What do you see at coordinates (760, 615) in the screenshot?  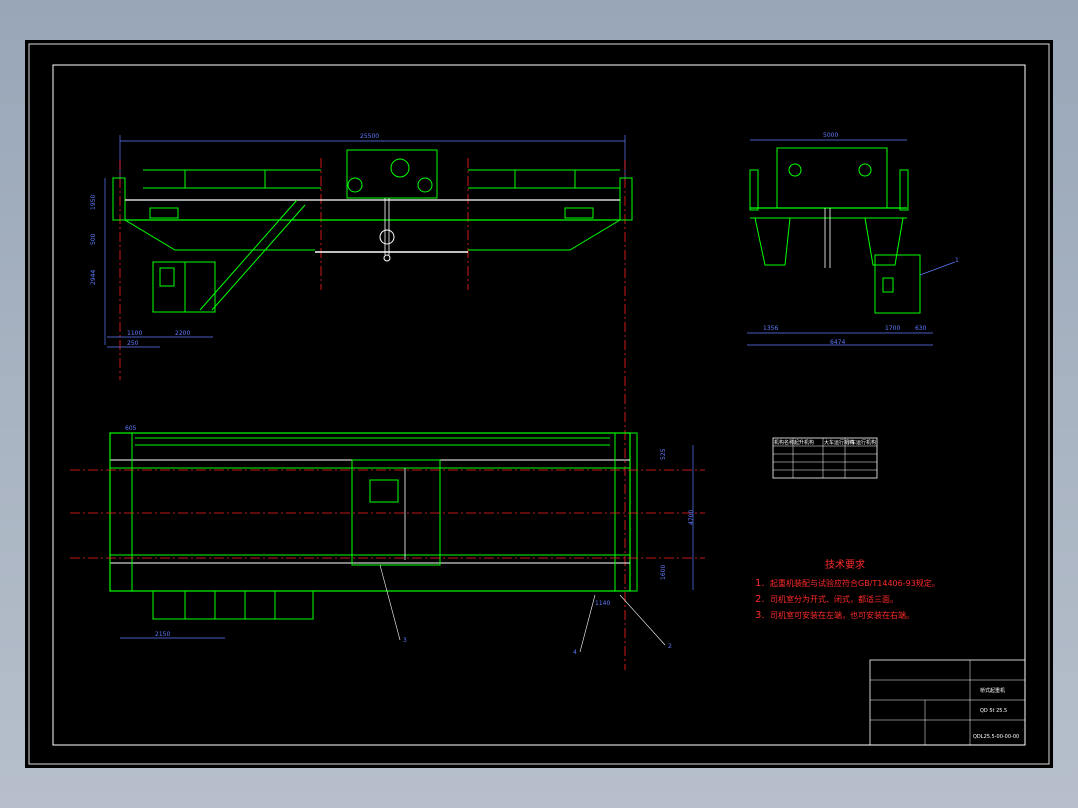 I see `requirement-3-num: 3.` at bounding box center [760, 615].